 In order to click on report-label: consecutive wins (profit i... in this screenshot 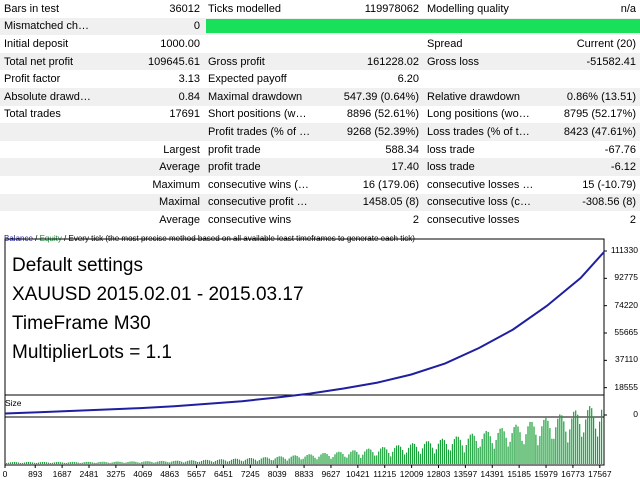, I will do `click(261, 184)`.